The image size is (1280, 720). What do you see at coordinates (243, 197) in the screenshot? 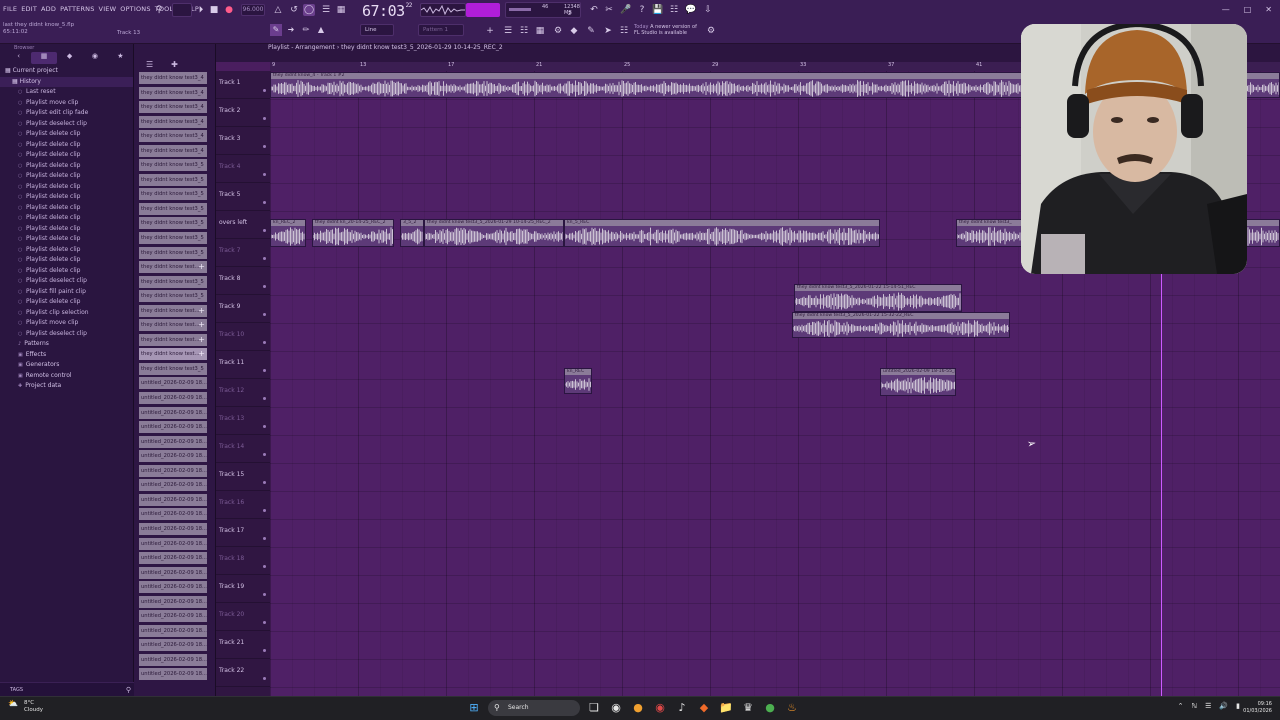
I see `track-header: Track 5` at bounding box center [243, 197].